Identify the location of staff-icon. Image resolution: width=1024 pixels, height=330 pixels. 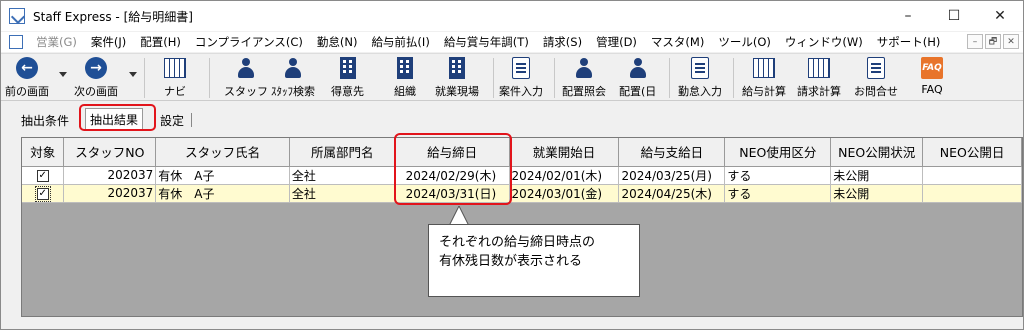
(246, 68).